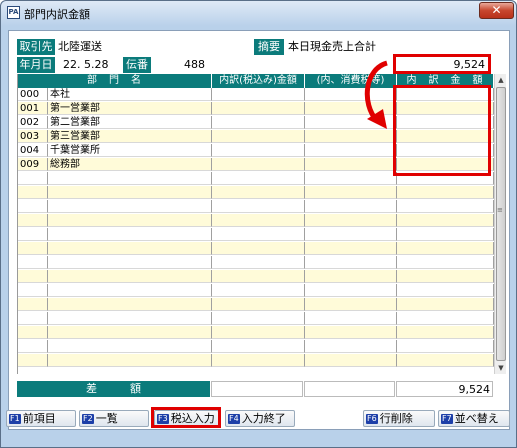  What do you see at coordinates (180, 65) in the screenshot?
I see `denban-value: 488` at bounding box center [180, 65].